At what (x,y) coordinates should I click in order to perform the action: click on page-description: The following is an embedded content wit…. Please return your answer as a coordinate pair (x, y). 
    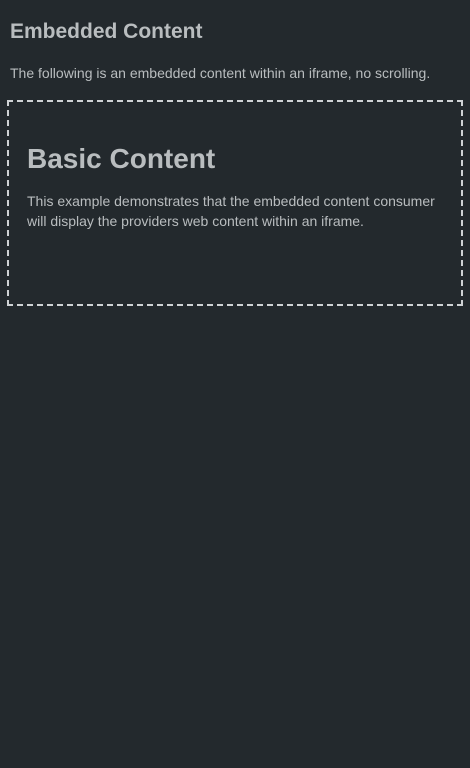
    Looking at the image, I should click on (220, 73).